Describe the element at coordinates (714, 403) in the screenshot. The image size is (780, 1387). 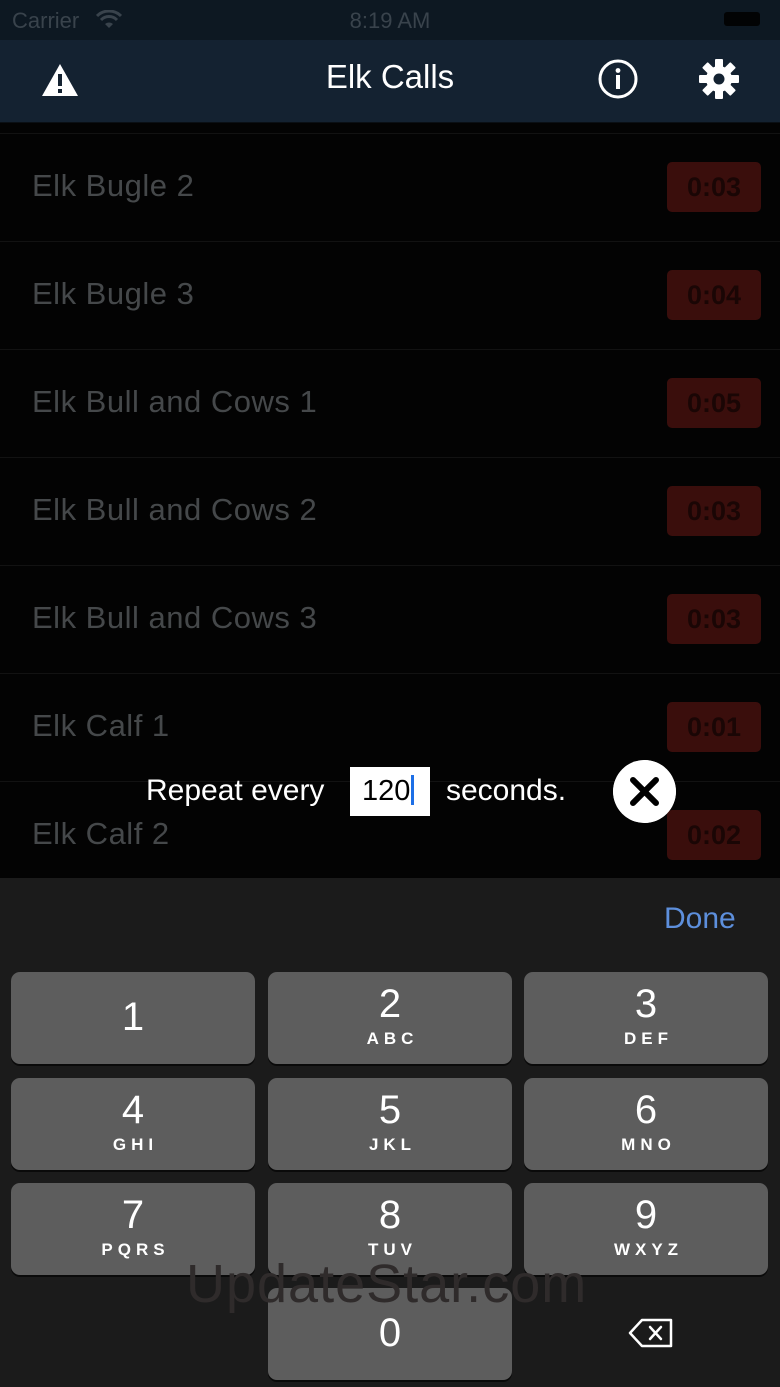
I see `call-duration-badge: 0:05` at that location.